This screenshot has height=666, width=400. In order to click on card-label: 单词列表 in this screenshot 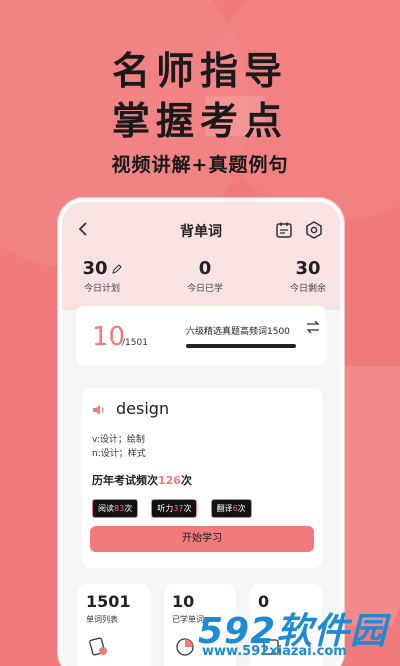, I will do `click(102, 619)`.